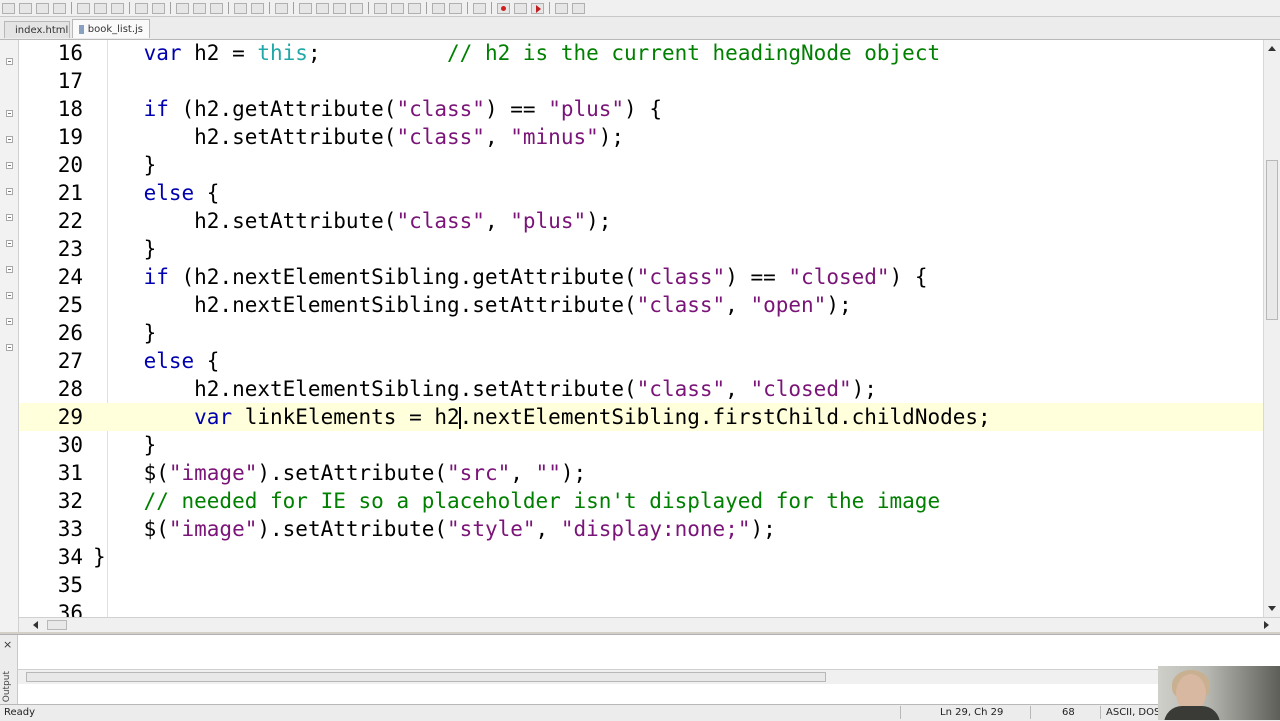 The width and height of the screenshot is (1280, 721). What do you see at coordinates (42, 8) in the screenshot?
I see `open-recent-icon` at bounding box center [42, 8].